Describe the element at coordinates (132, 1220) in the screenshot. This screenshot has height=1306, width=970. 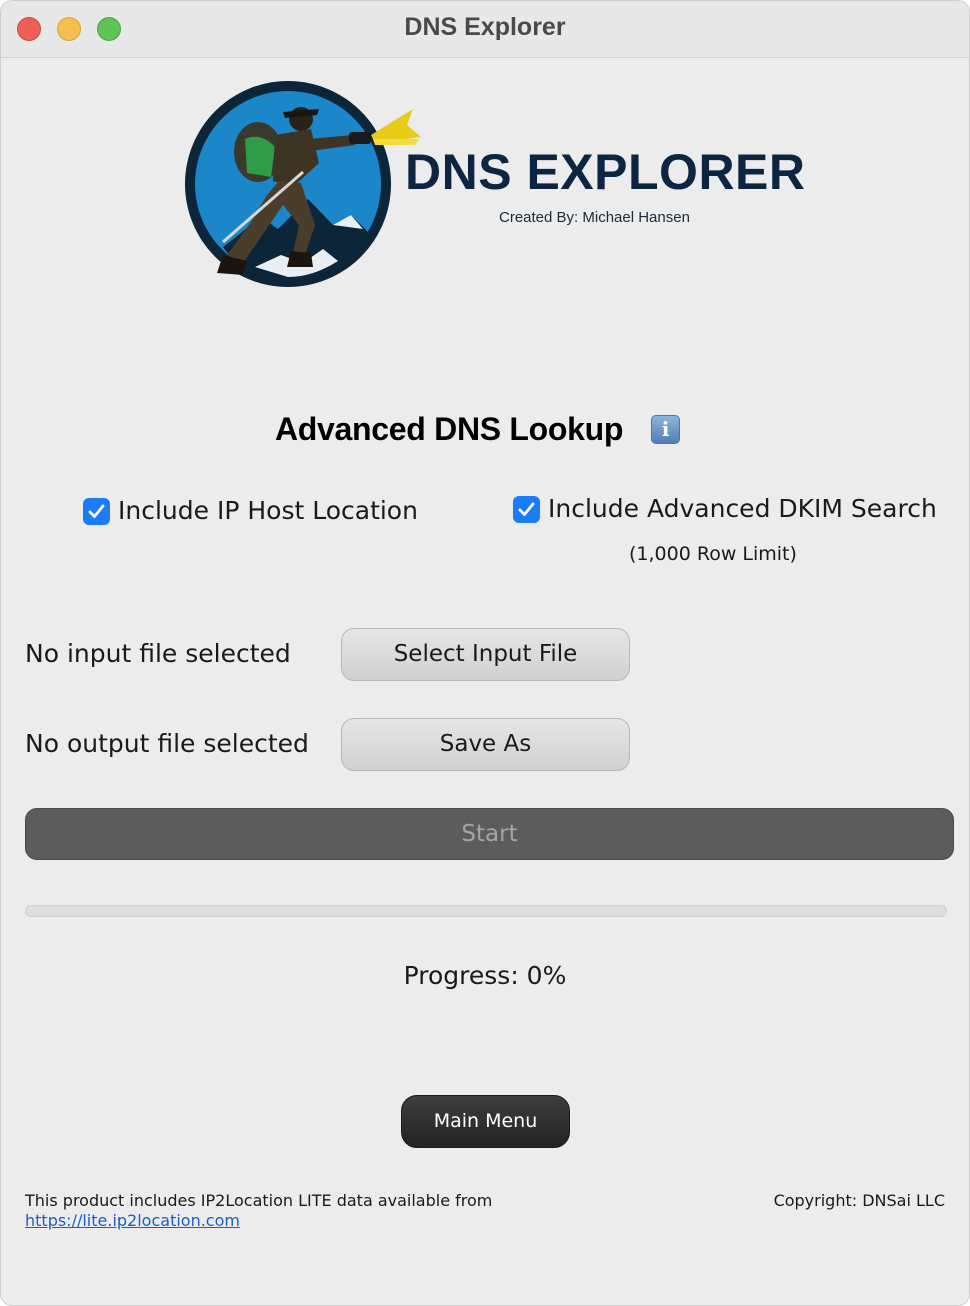
I see `ip2location-link: https://lite.ip2location.com` at that location.